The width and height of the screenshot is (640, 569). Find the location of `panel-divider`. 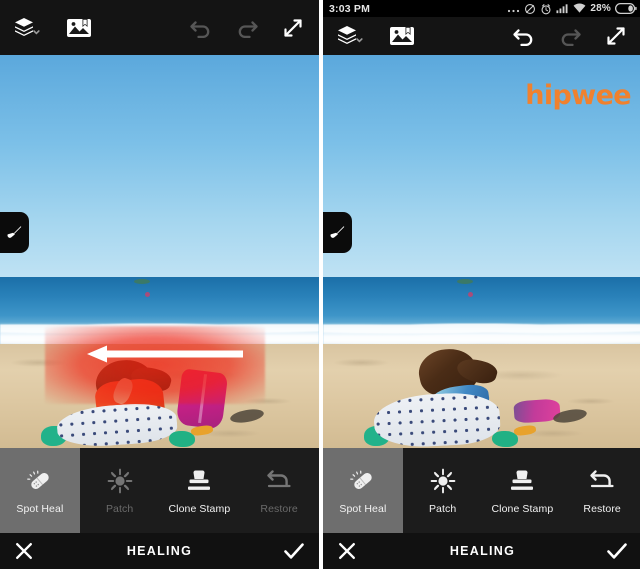

panel-divider is located at coordinates (320, 284).